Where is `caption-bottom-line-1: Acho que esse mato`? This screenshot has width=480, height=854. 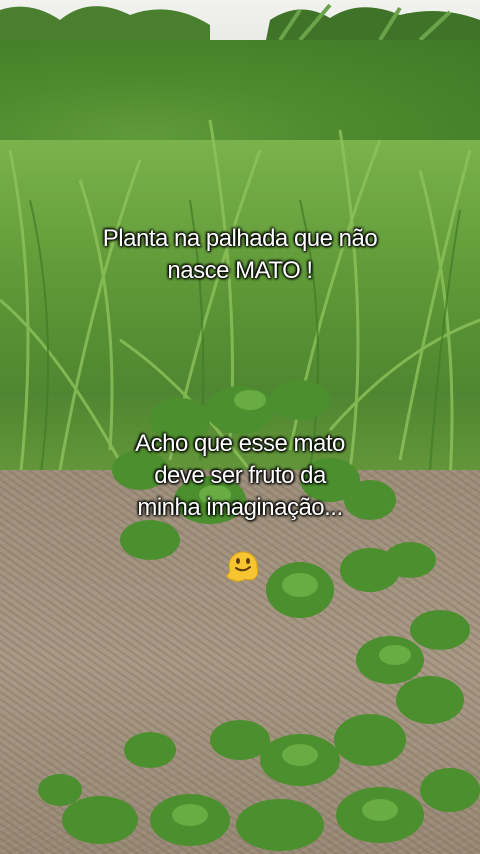
caption-bottom-line-1: Acho que esse mato is located at coordinates (240, 443).